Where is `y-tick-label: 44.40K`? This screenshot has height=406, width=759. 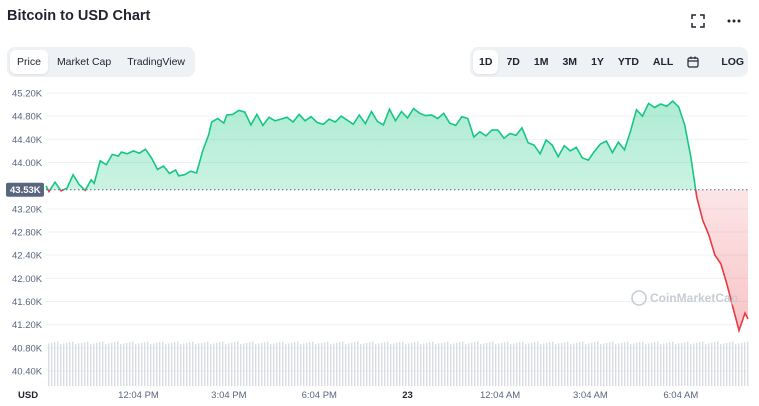 y-tick-label: 44.40K is located at coordinates (27, 140).